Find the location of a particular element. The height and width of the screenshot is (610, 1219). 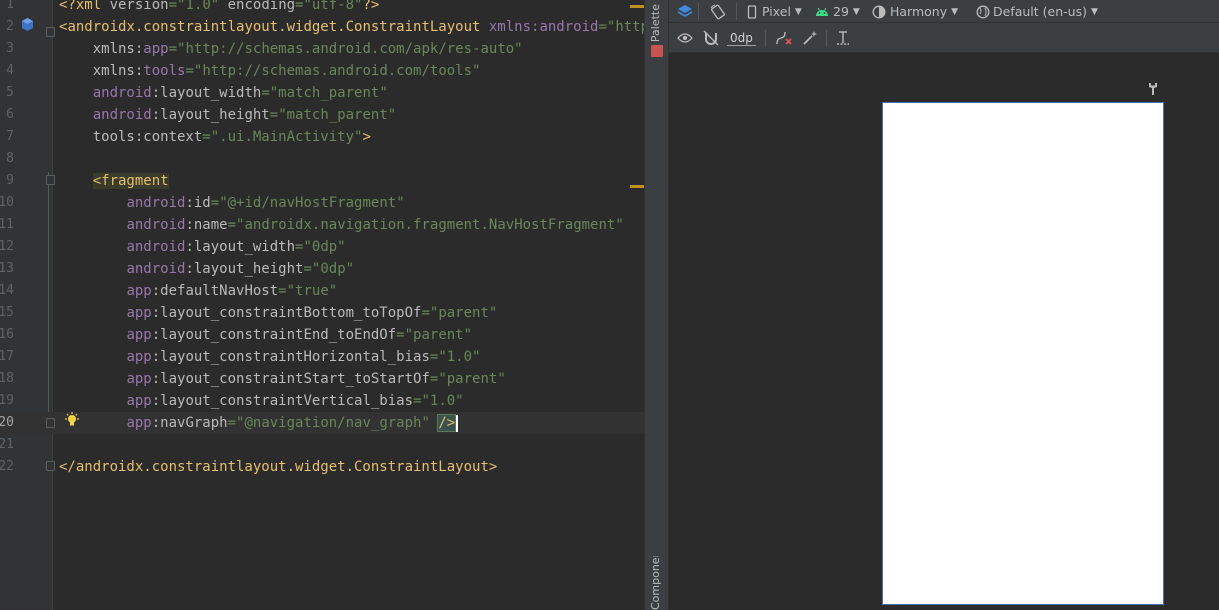

line-number: 11 is located at coordinates (7, 224).